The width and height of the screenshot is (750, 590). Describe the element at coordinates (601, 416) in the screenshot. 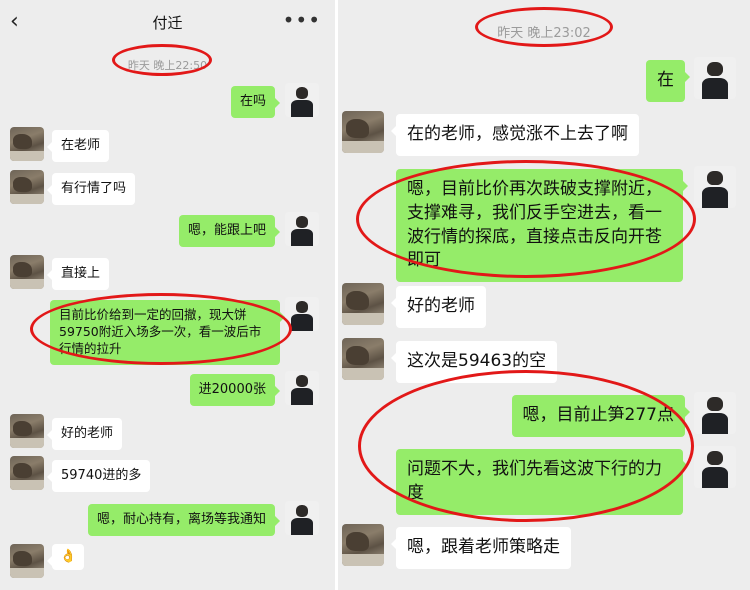

I see `message-bubble-self: 嗯，目前止笋277点` at that location.